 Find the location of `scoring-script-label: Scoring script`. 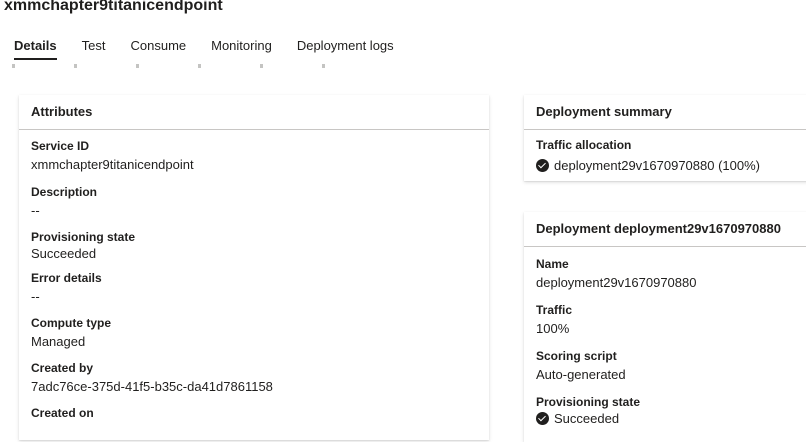

scoring-script-label: Scoring script is located at coordinates (576, 356).